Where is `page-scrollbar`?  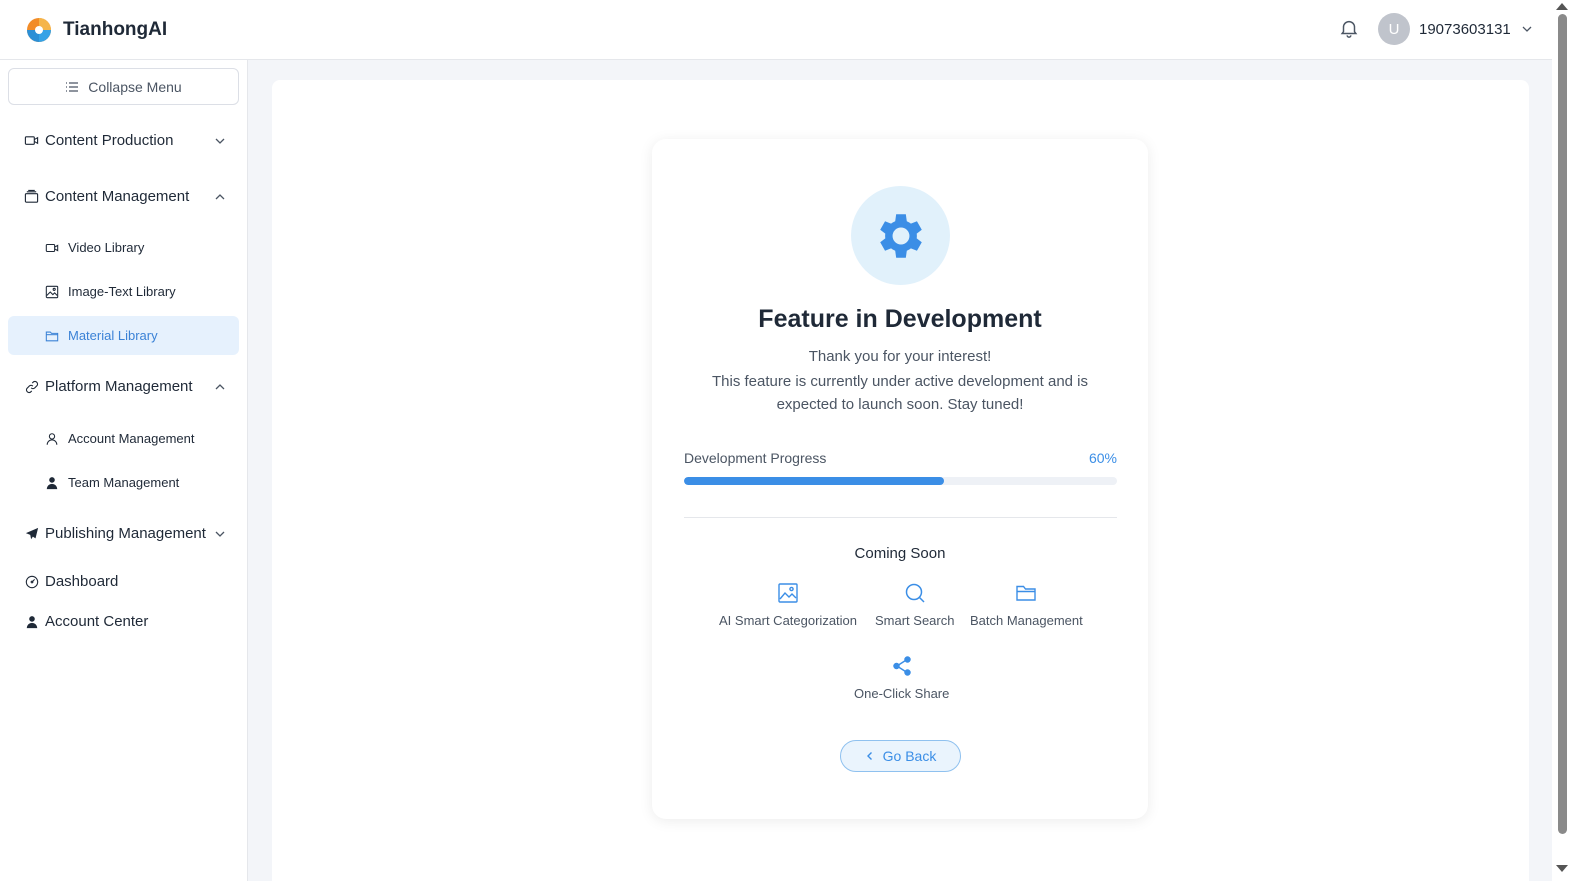
page-scrollbar is located at coordinates (1566, 440).